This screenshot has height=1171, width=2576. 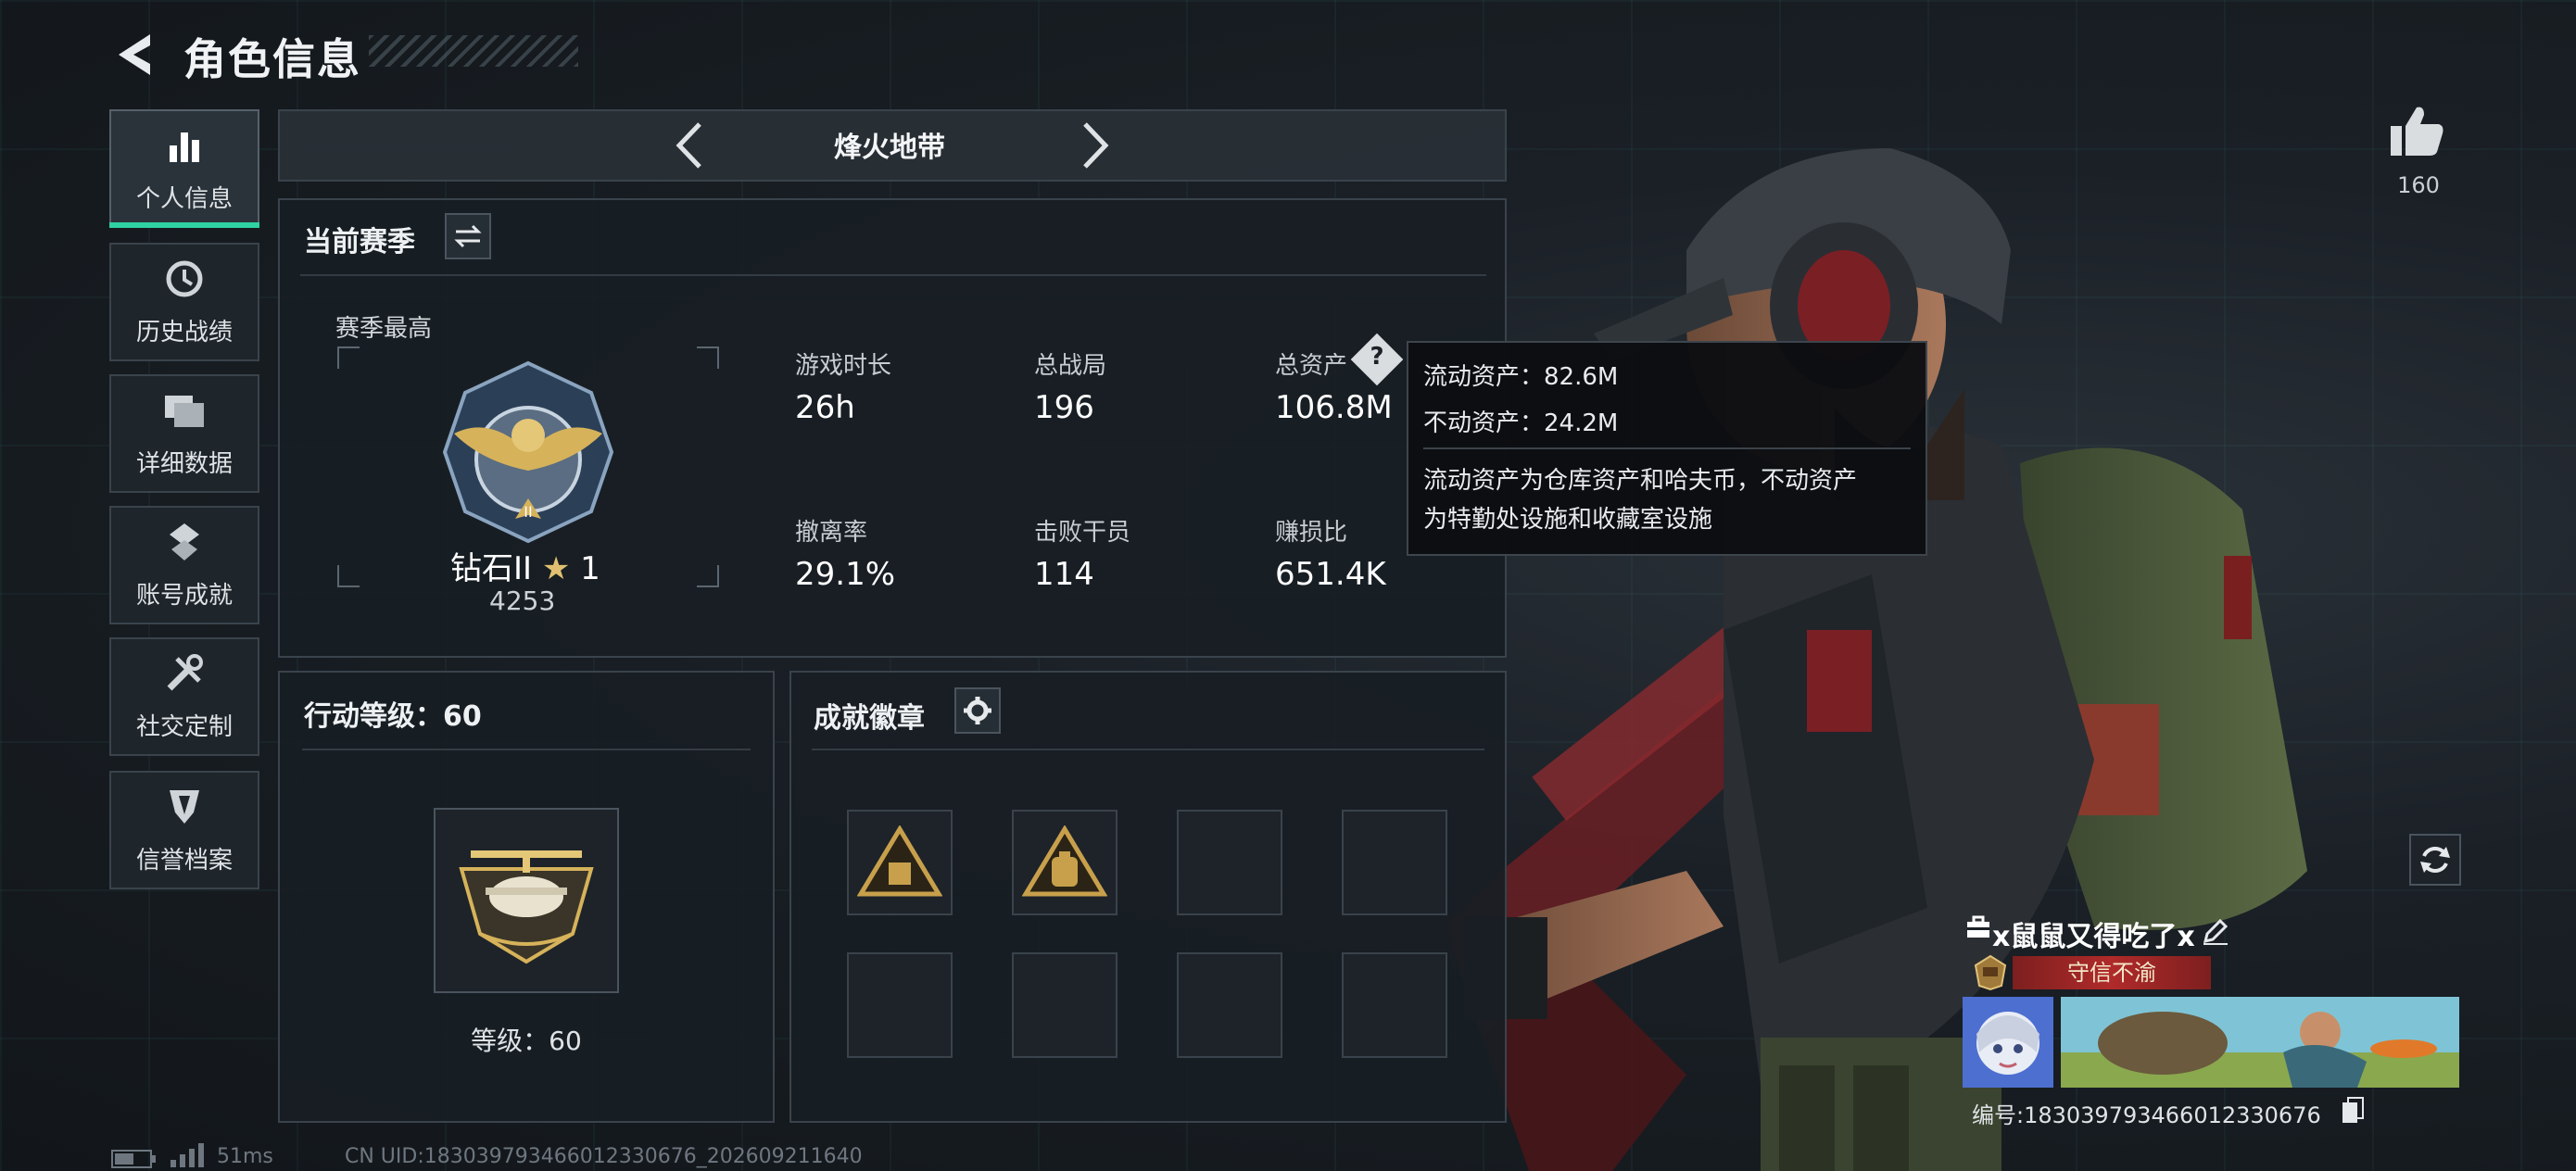 I want to click on pencil-icon, so click(x=2216, y=932).